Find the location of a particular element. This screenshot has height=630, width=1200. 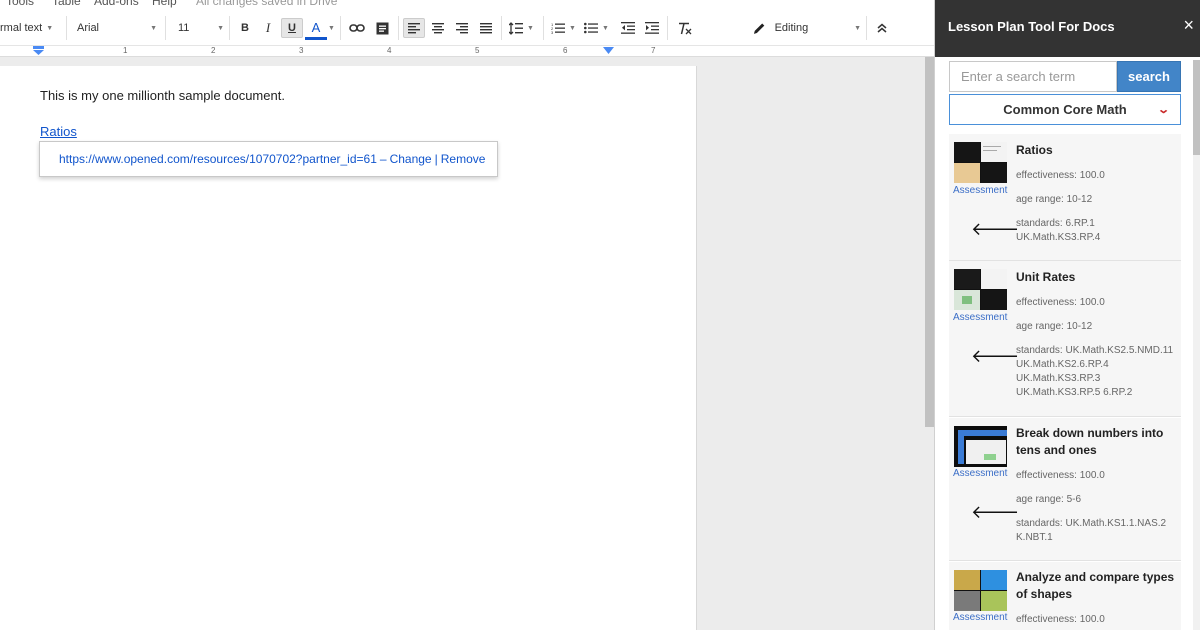

decrease-indent-icon is located at coordinates (628, 28).